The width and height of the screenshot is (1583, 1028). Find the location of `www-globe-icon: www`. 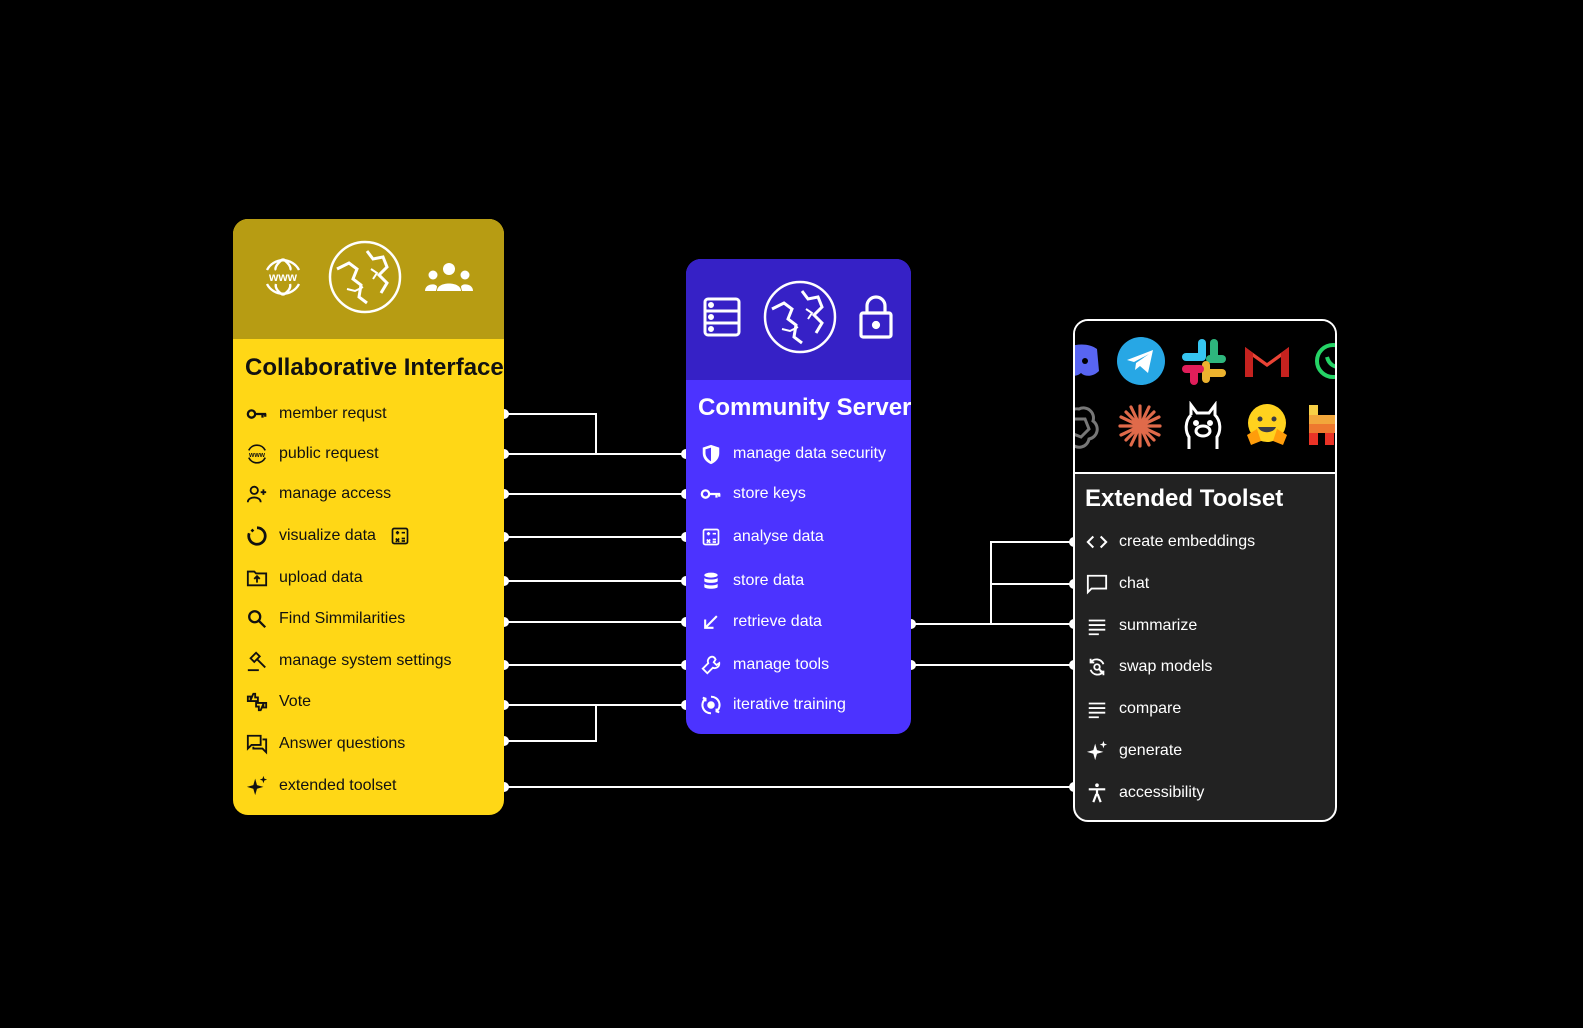

www-globe-icon: www is located at coordinates (283, 279).